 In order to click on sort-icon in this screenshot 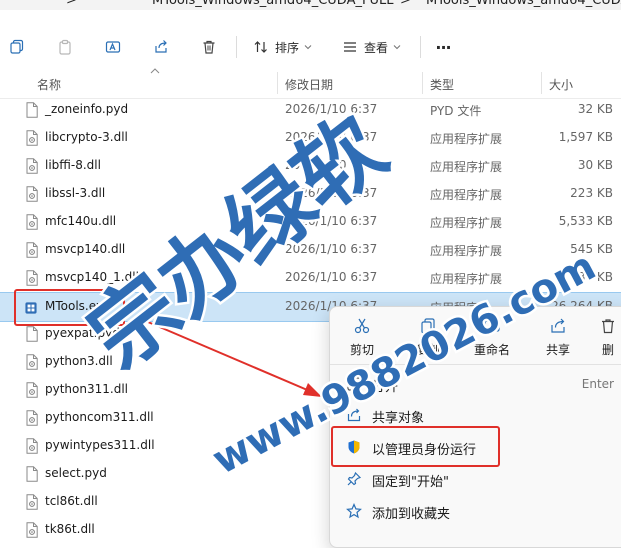, I will do `click(260, 47)`.